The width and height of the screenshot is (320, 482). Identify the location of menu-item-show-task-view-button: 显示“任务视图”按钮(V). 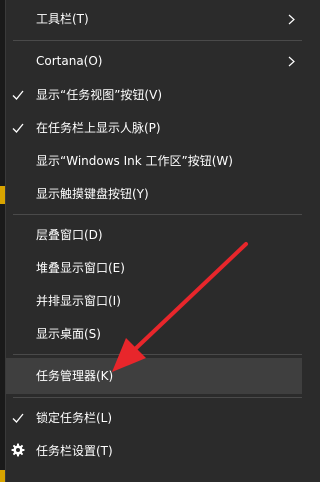
(154, 95).